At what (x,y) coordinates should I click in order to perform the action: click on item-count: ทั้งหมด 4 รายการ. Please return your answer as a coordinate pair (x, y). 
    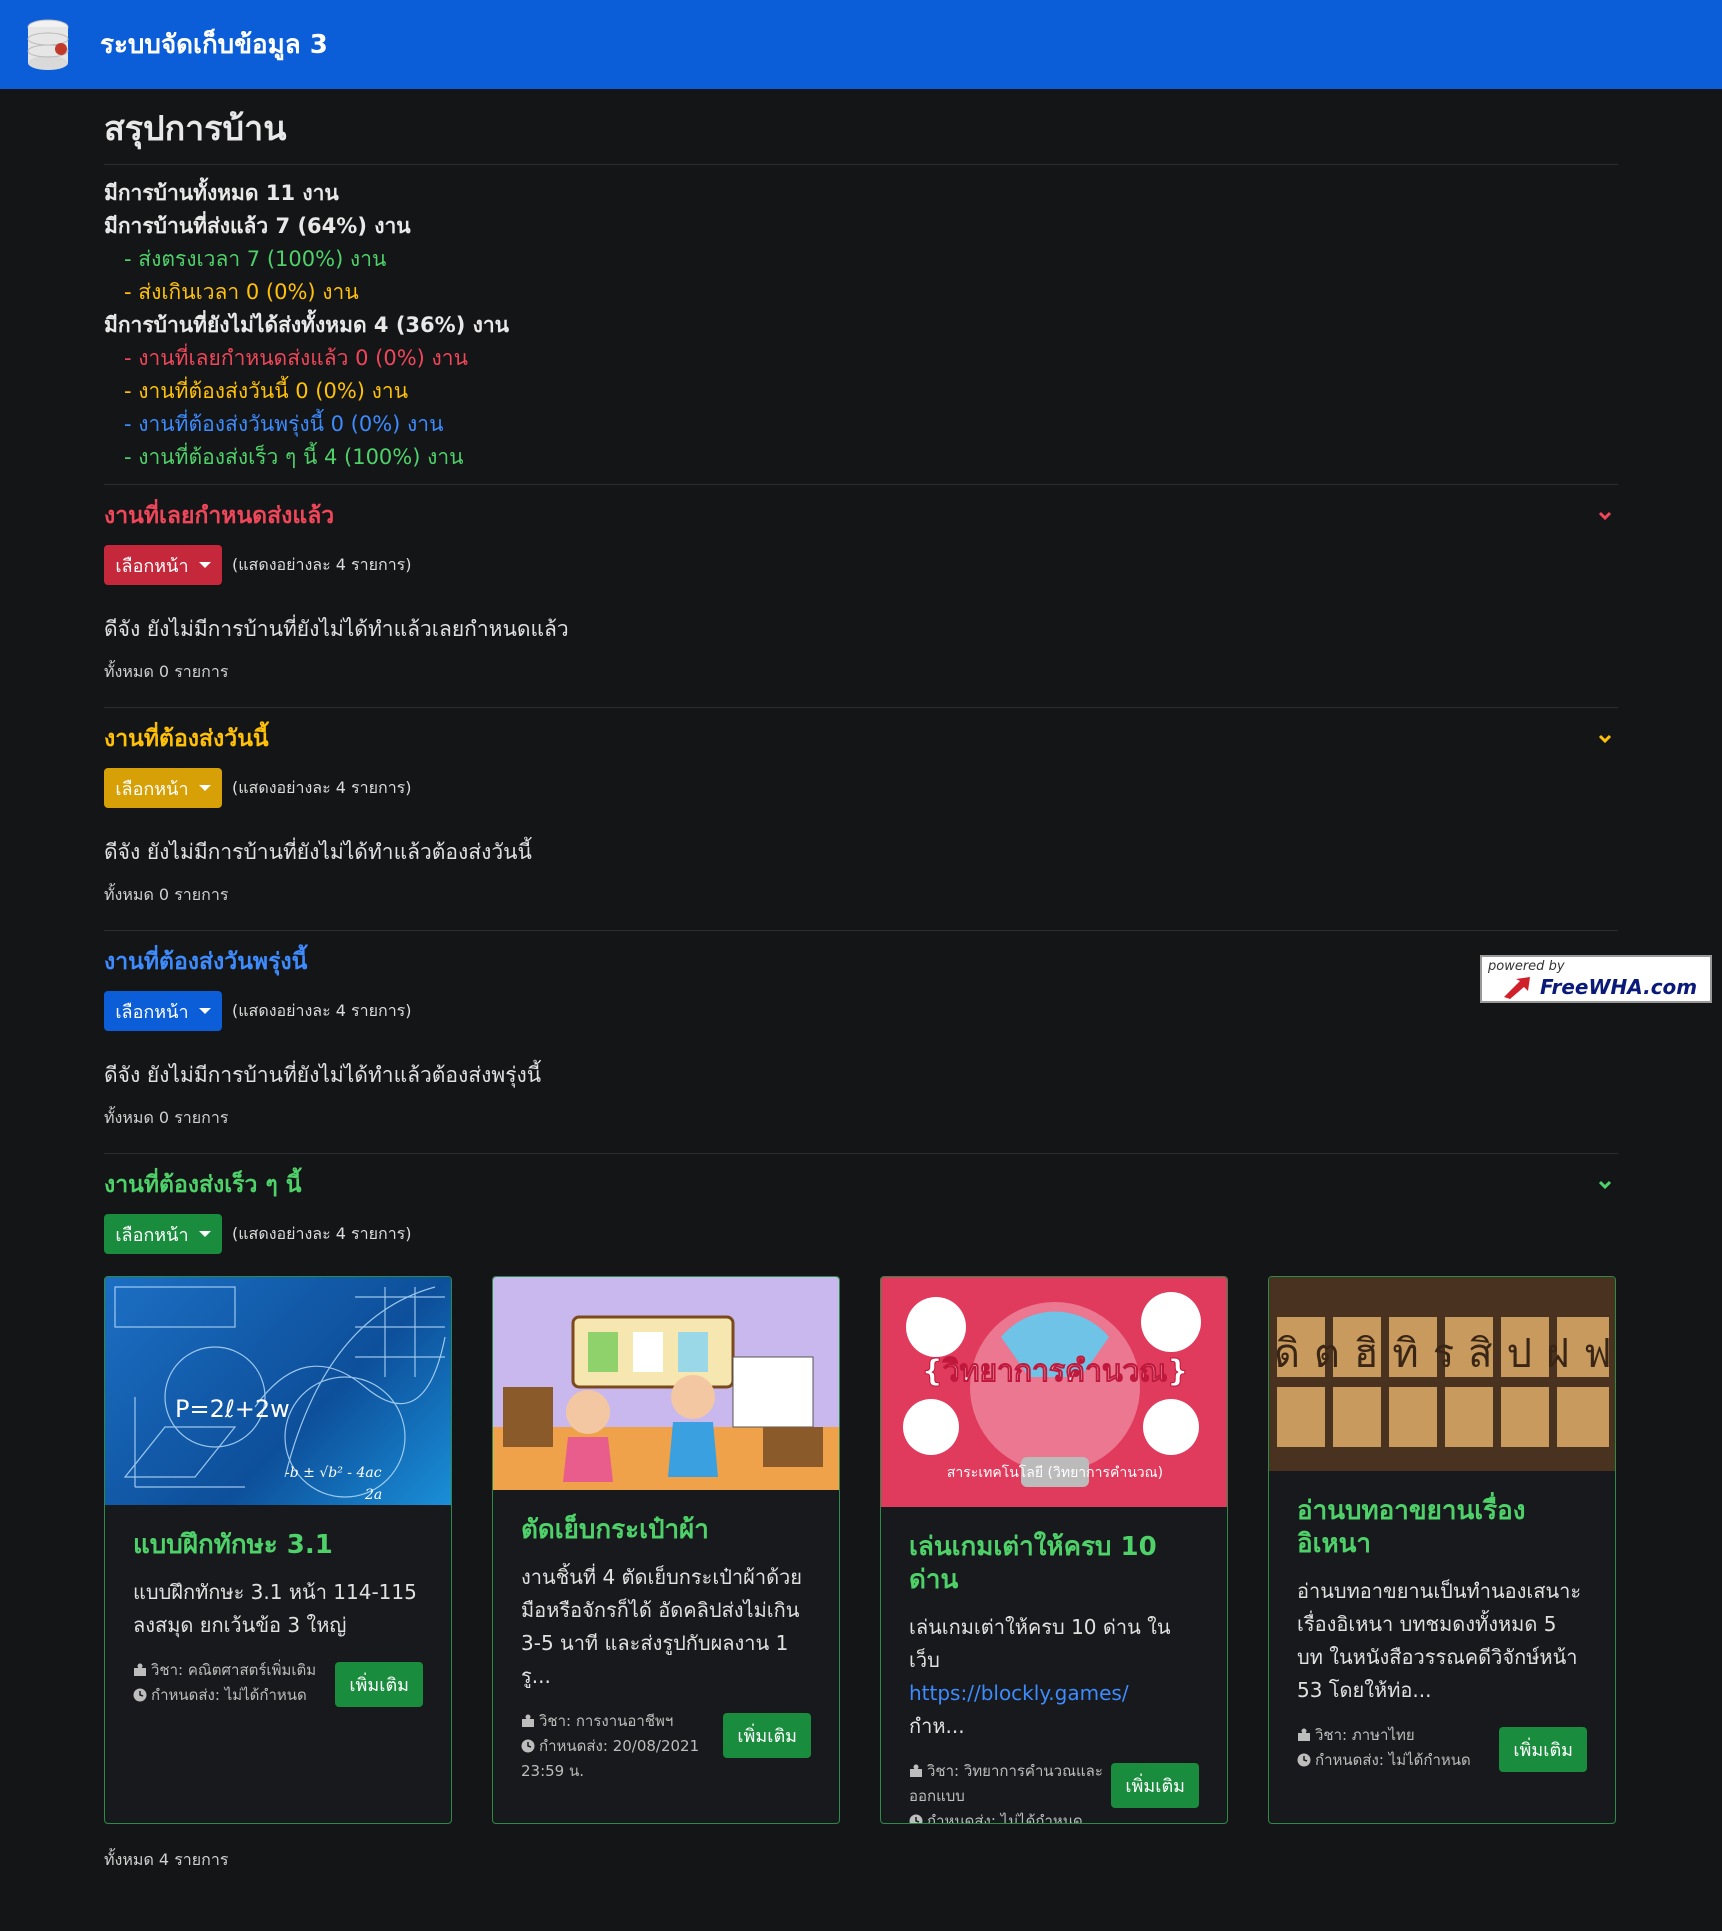
    Looking at the image, I should click on (166, 1859).